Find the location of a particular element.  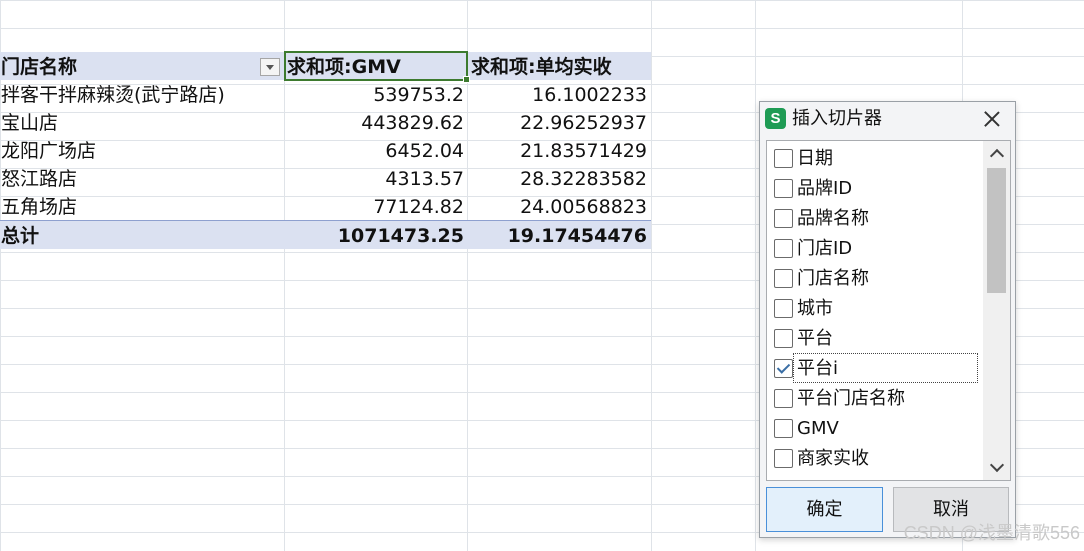

store-name-cell: 龙阳广场店 is located at coordinates (141, 150).